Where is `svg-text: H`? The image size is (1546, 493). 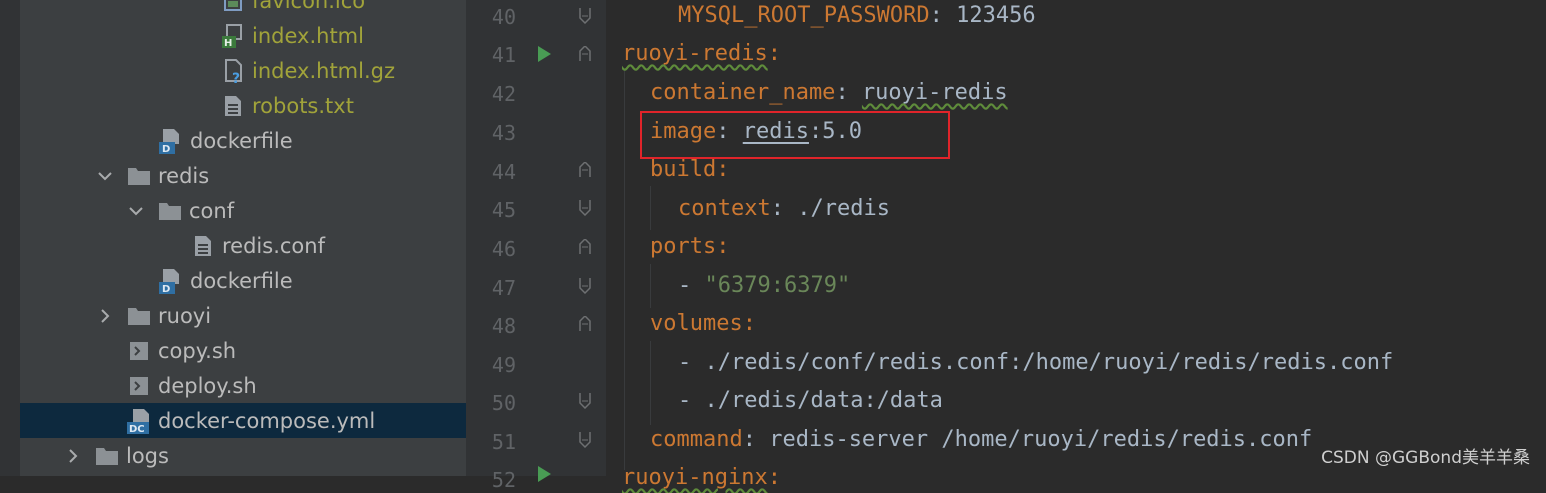
svg-text: H is located at coordinates (228, 43).